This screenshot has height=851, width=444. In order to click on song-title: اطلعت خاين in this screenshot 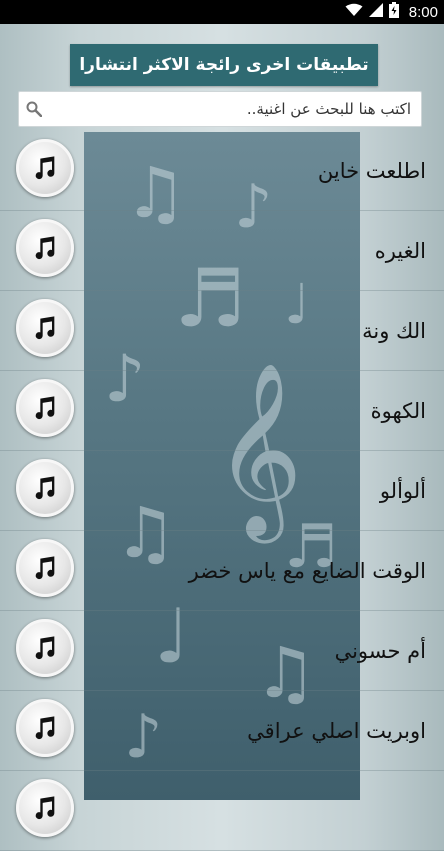, I will do `click(371, 171)`.